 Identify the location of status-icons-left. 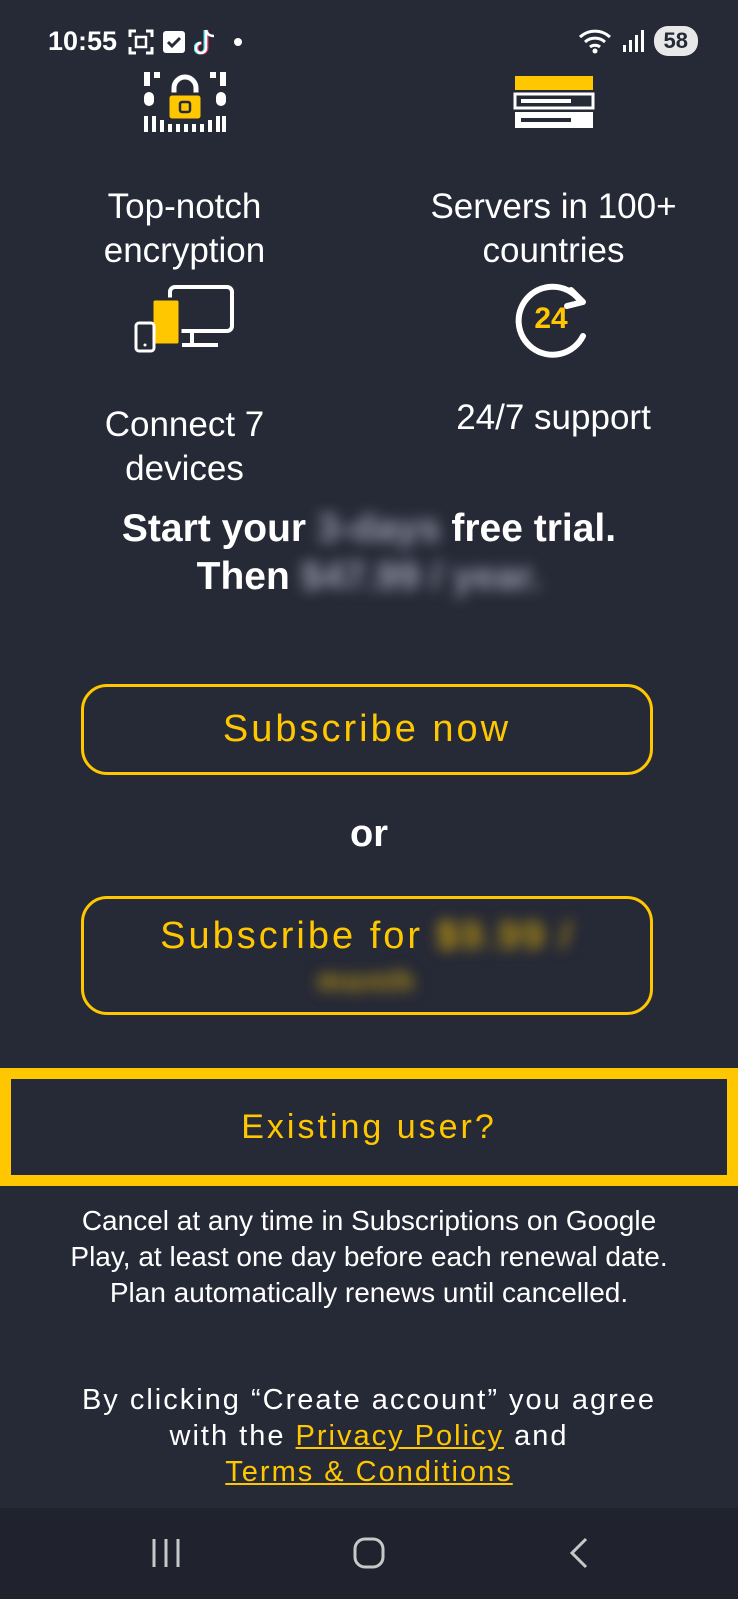
(185, 42).